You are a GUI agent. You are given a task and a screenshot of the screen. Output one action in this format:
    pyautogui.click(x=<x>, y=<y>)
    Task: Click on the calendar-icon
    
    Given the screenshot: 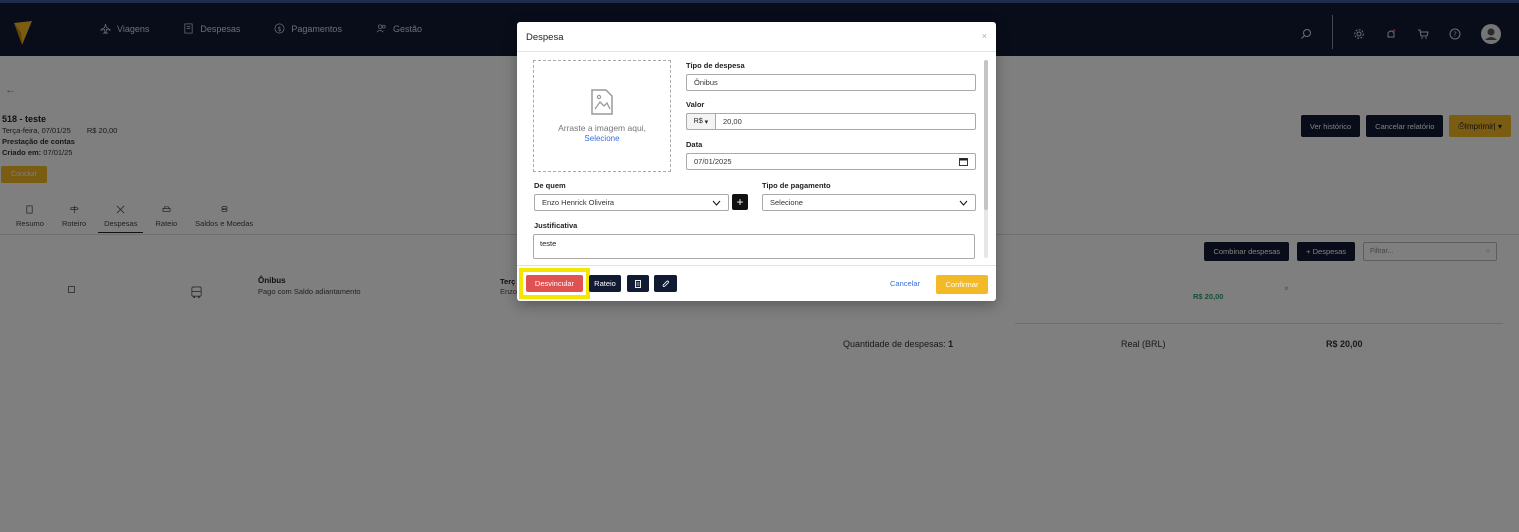 What is the action you would take?
    pyautogui.click(x=963, y=161)
    